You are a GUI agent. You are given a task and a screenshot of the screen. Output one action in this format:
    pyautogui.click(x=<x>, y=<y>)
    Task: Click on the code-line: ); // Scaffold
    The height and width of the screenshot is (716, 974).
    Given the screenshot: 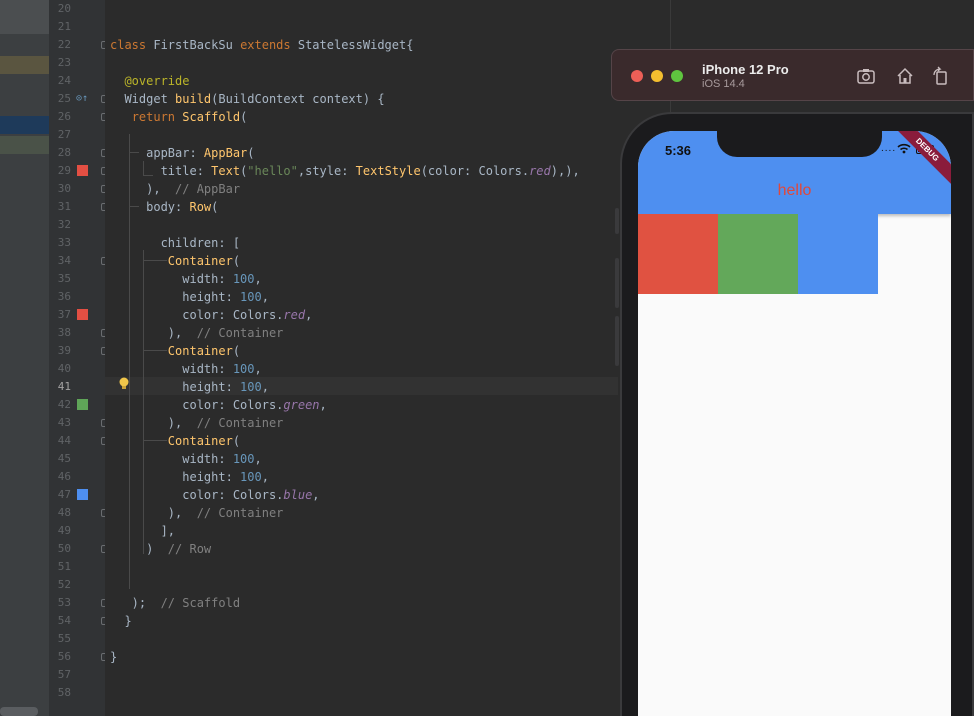 What is the action you would take?
    pyautogui.click(x=175, y=603)
    